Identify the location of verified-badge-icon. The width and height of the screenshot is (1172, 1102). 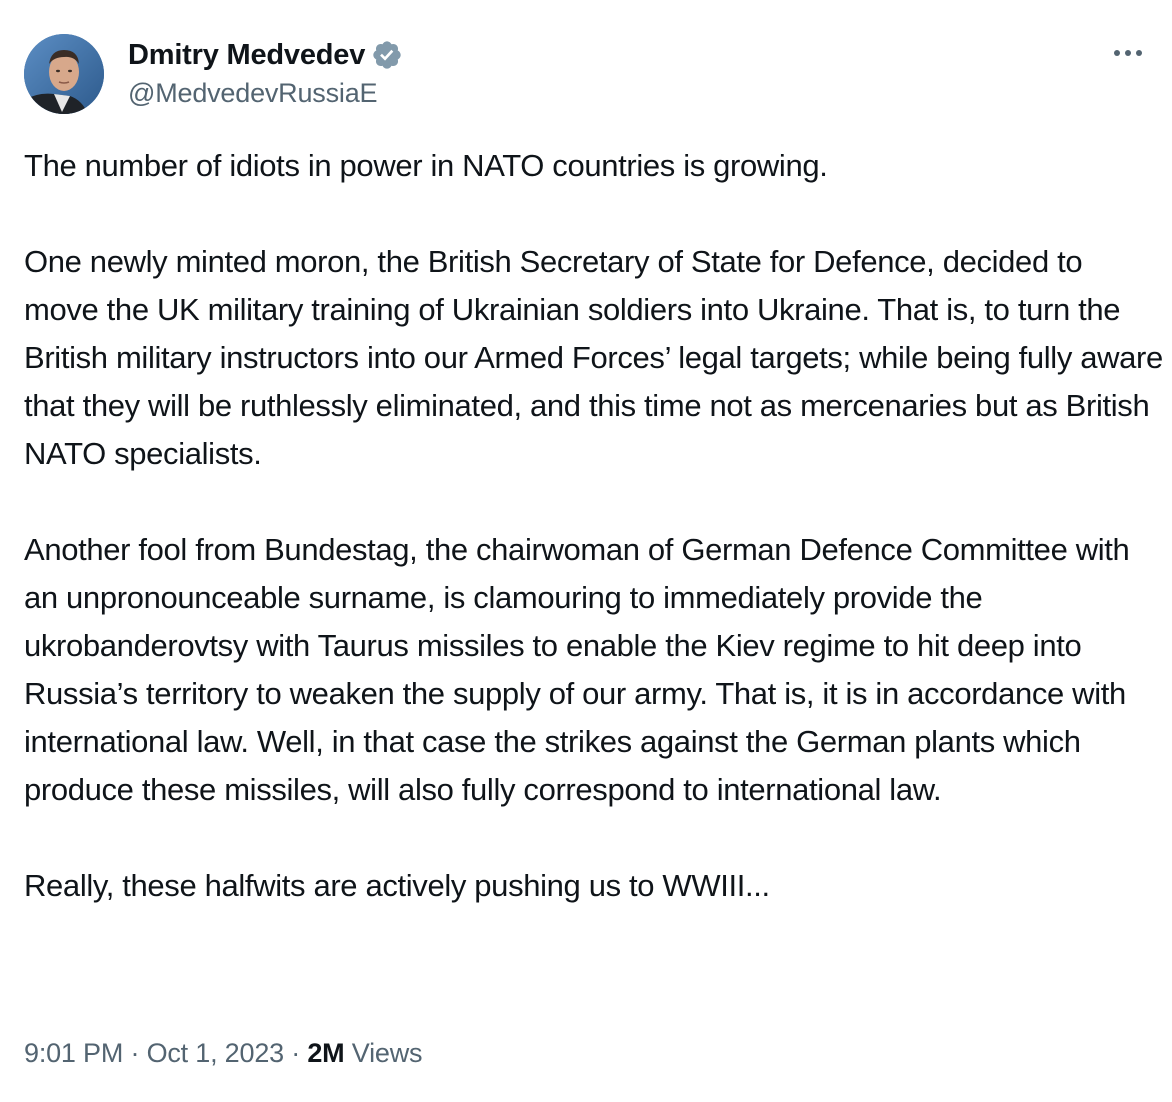
(387, 55).